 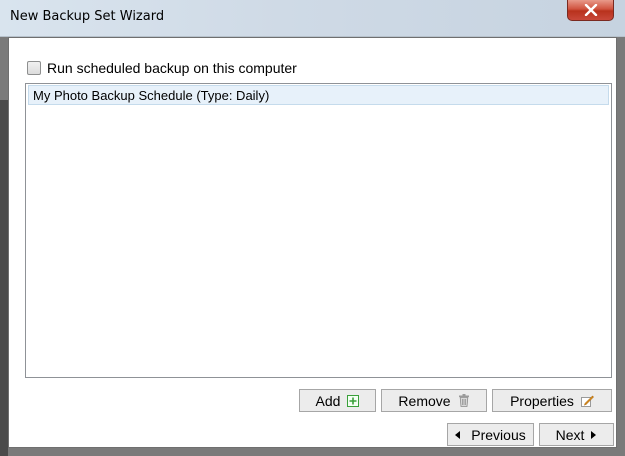 I want to click on trash-icon, so click(x=464, y=400).